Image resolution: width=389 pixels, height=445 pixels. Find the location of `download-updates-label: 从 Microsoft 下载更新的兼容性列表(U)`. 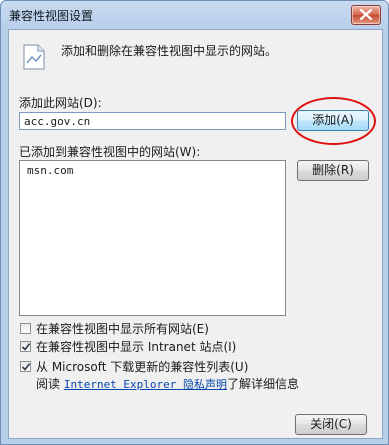

download-updates-label: 从 Microsoft 下载更新的兼容性列表(U) is located at coordinates (142, 367).